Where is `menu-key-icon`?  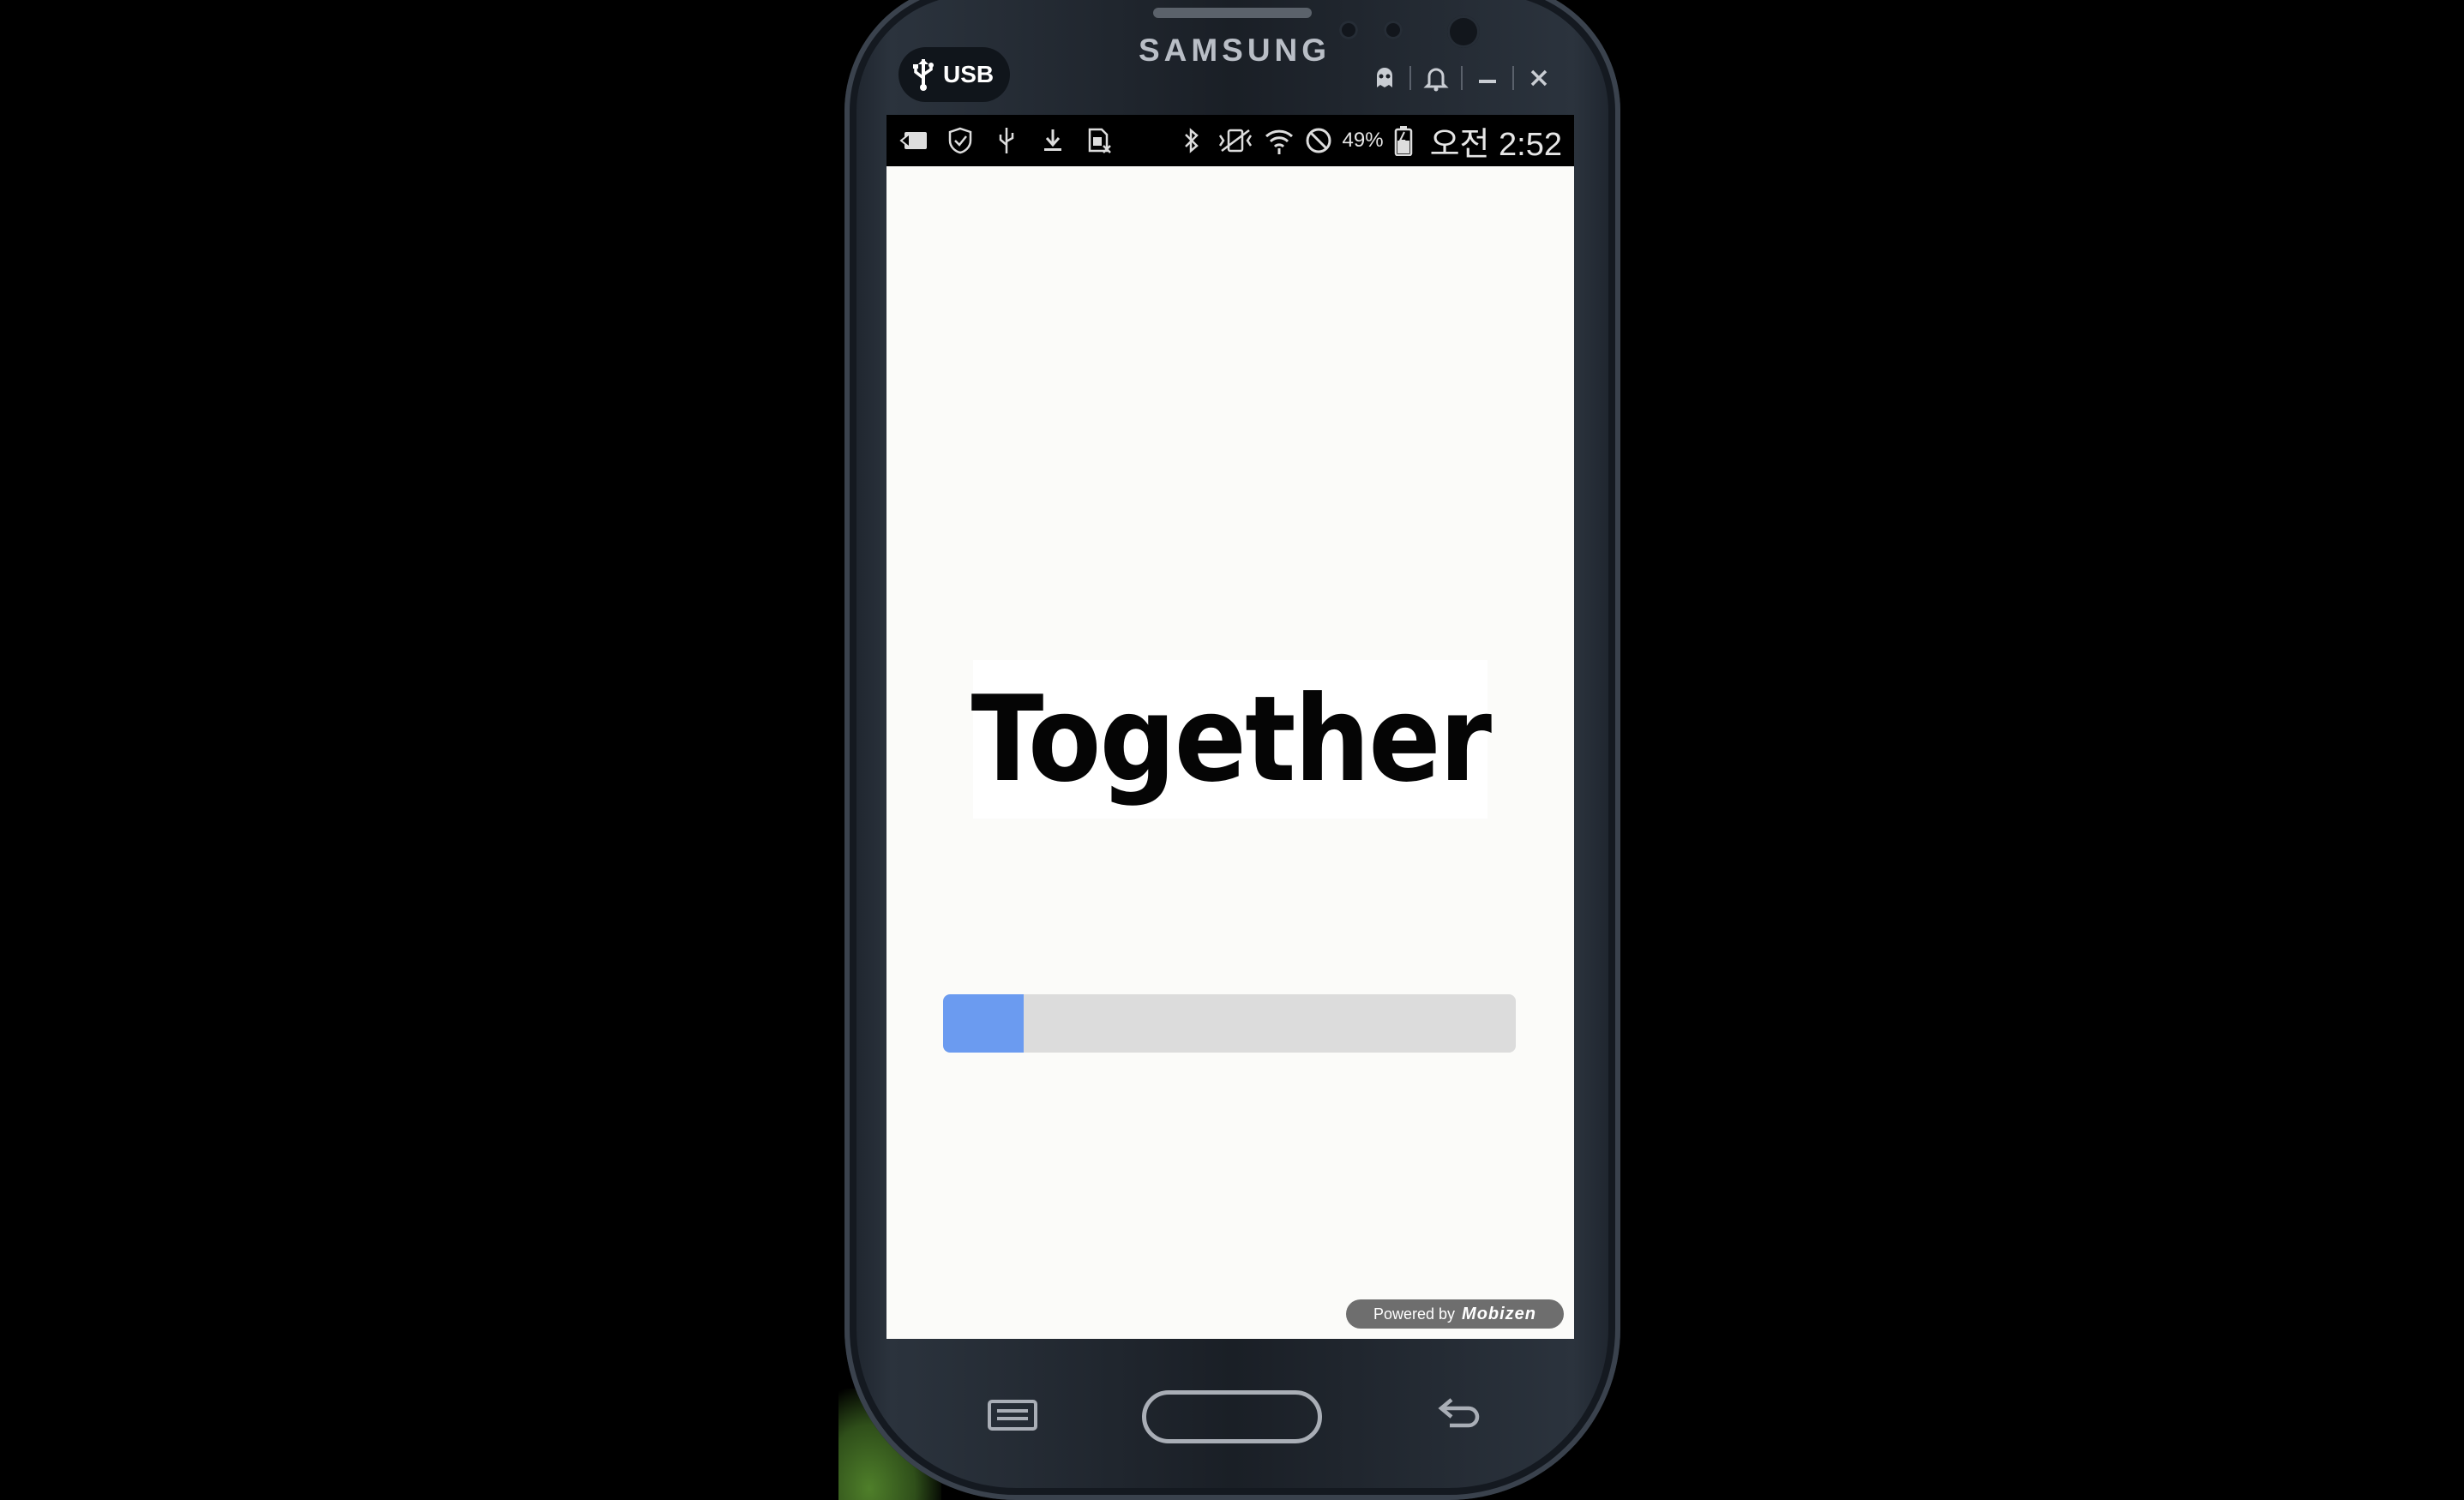 menu-key-icon is located at coordinates (1012, 1415).